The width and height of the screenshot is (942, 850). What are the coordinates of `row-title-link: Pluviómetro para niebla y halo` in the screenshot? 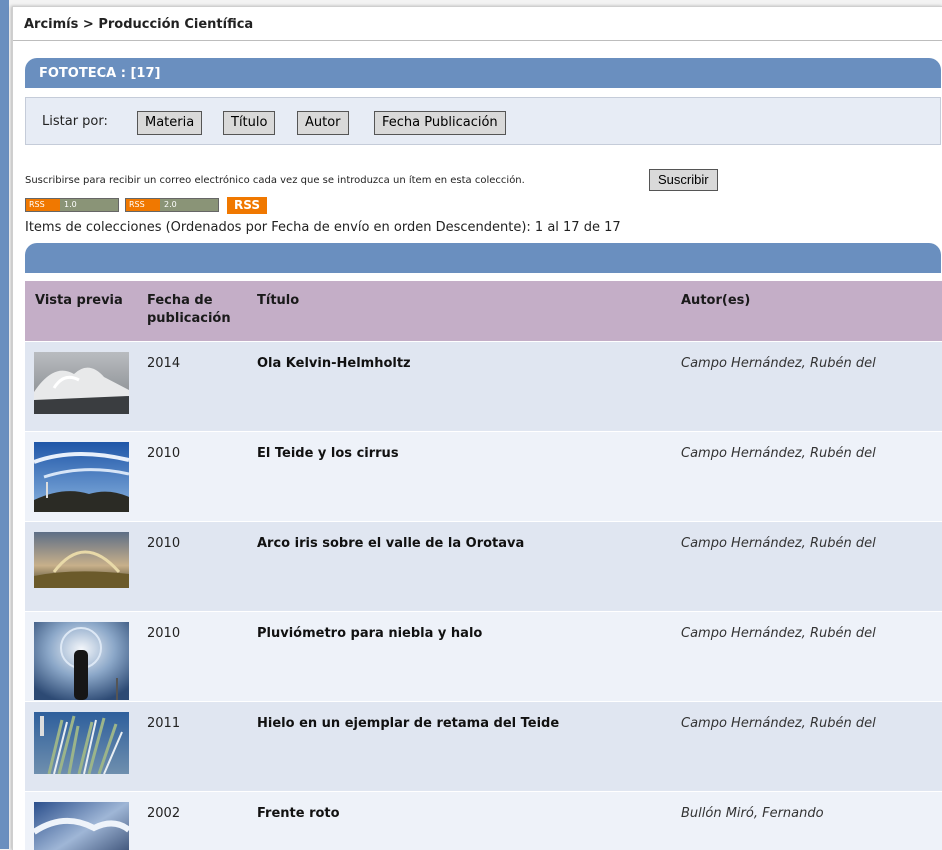 It's located at (369, 633).